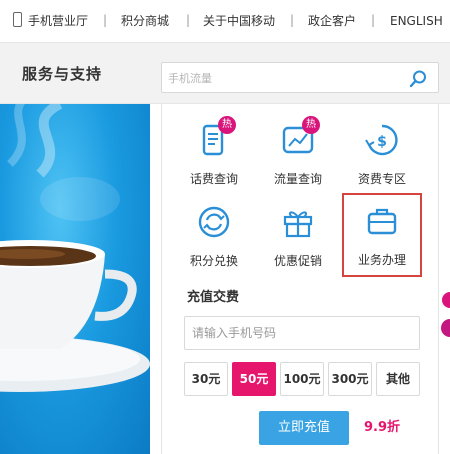  Describe the element at coordinates (297, 261) in the screenshot. I see `tile-label: 优惠促销` at that location.